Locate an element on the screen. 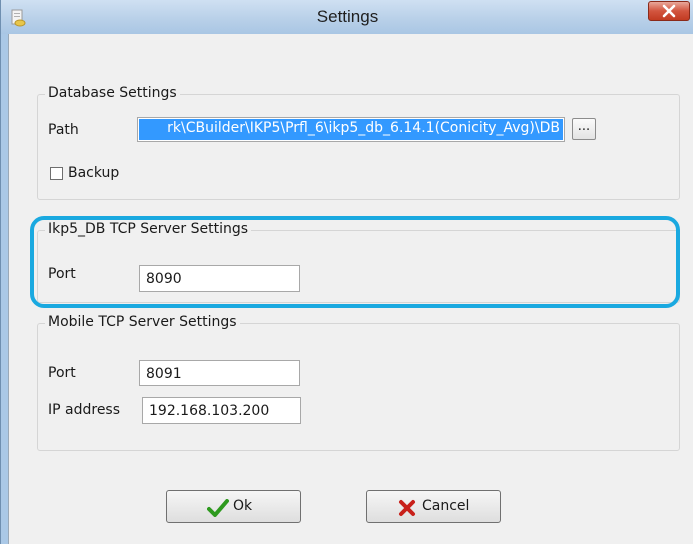  red-x-icon is located at coordinates (407, 508).